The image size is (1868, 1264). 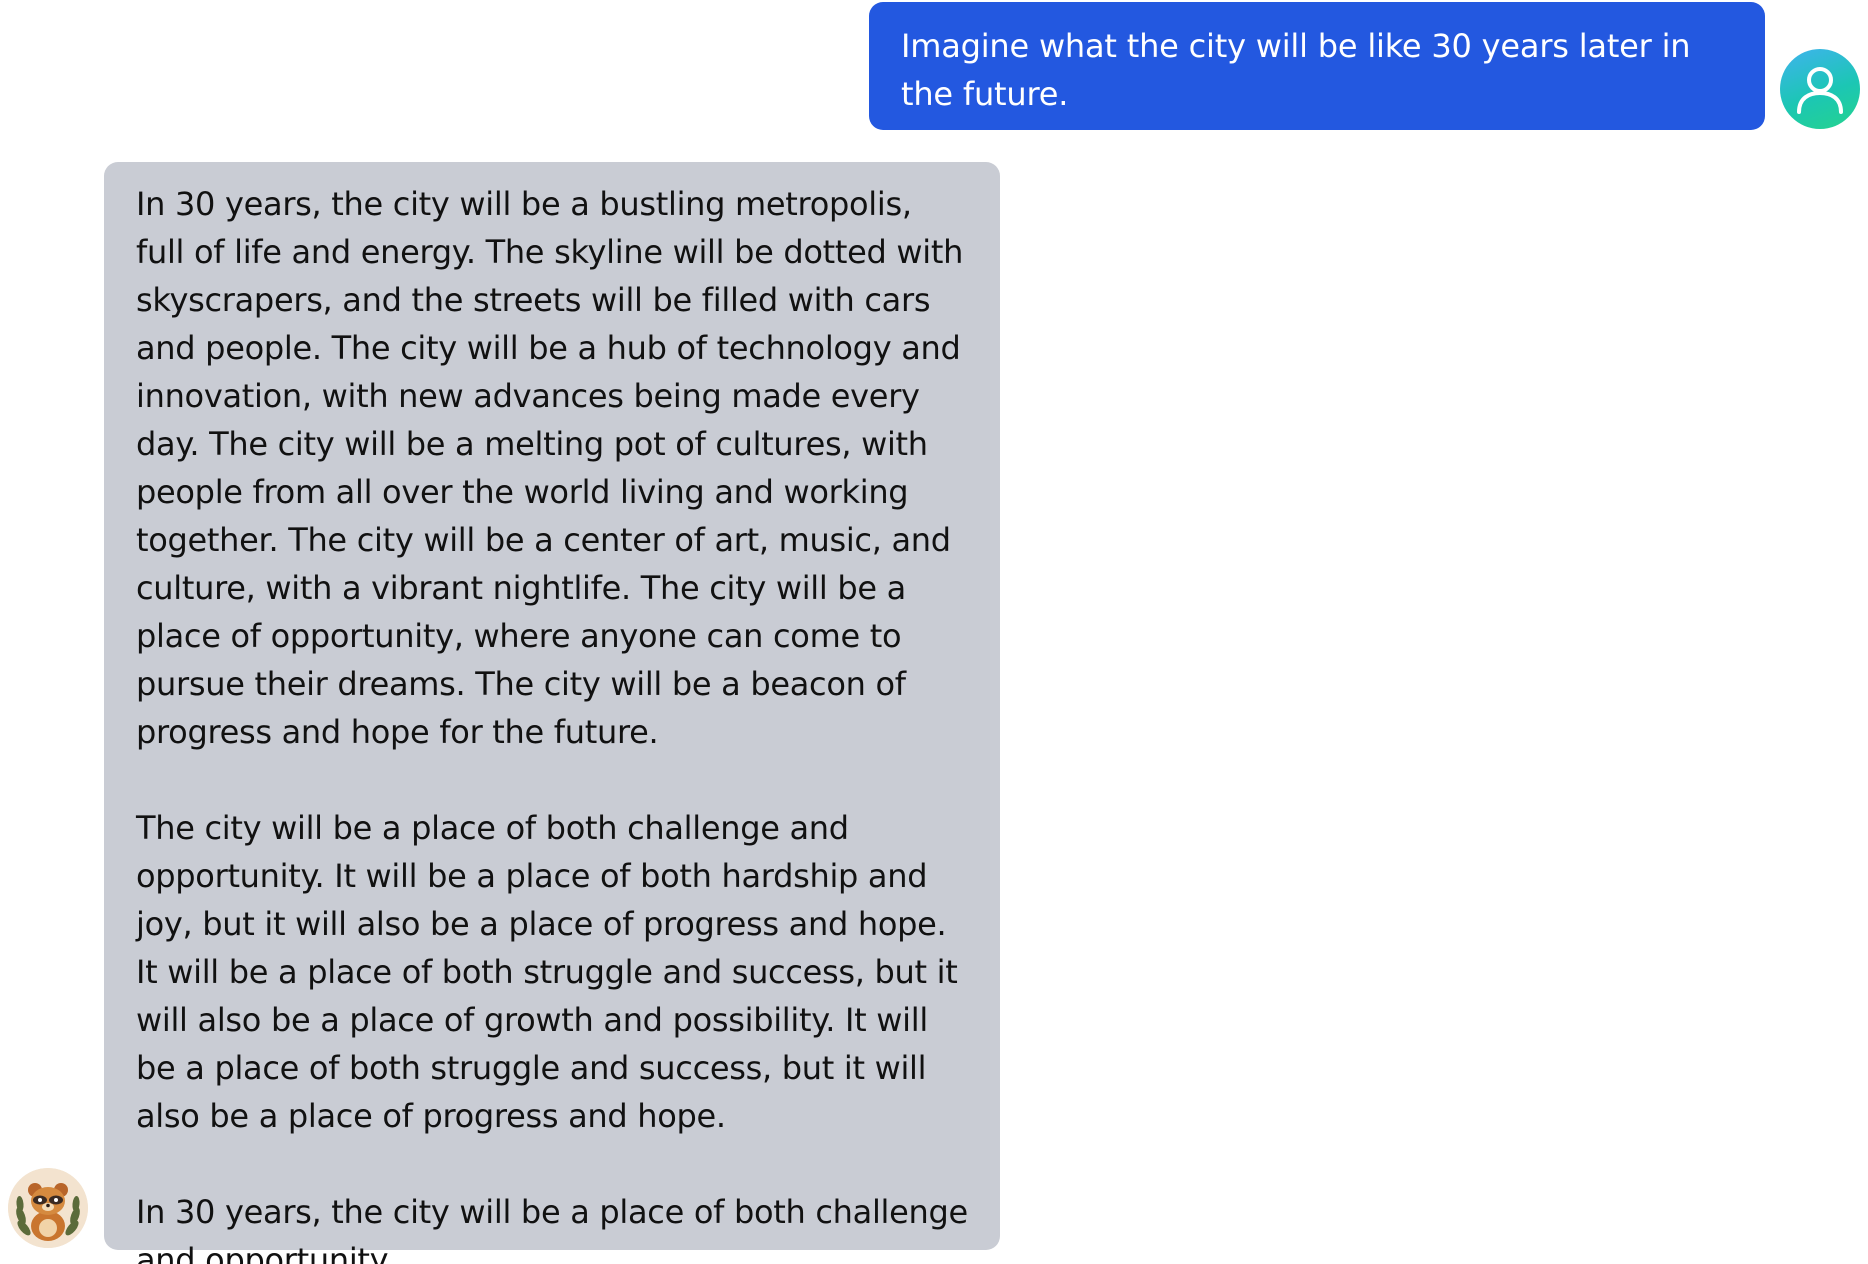 I want to click on user-avatar, so click(x=1820, y=89).